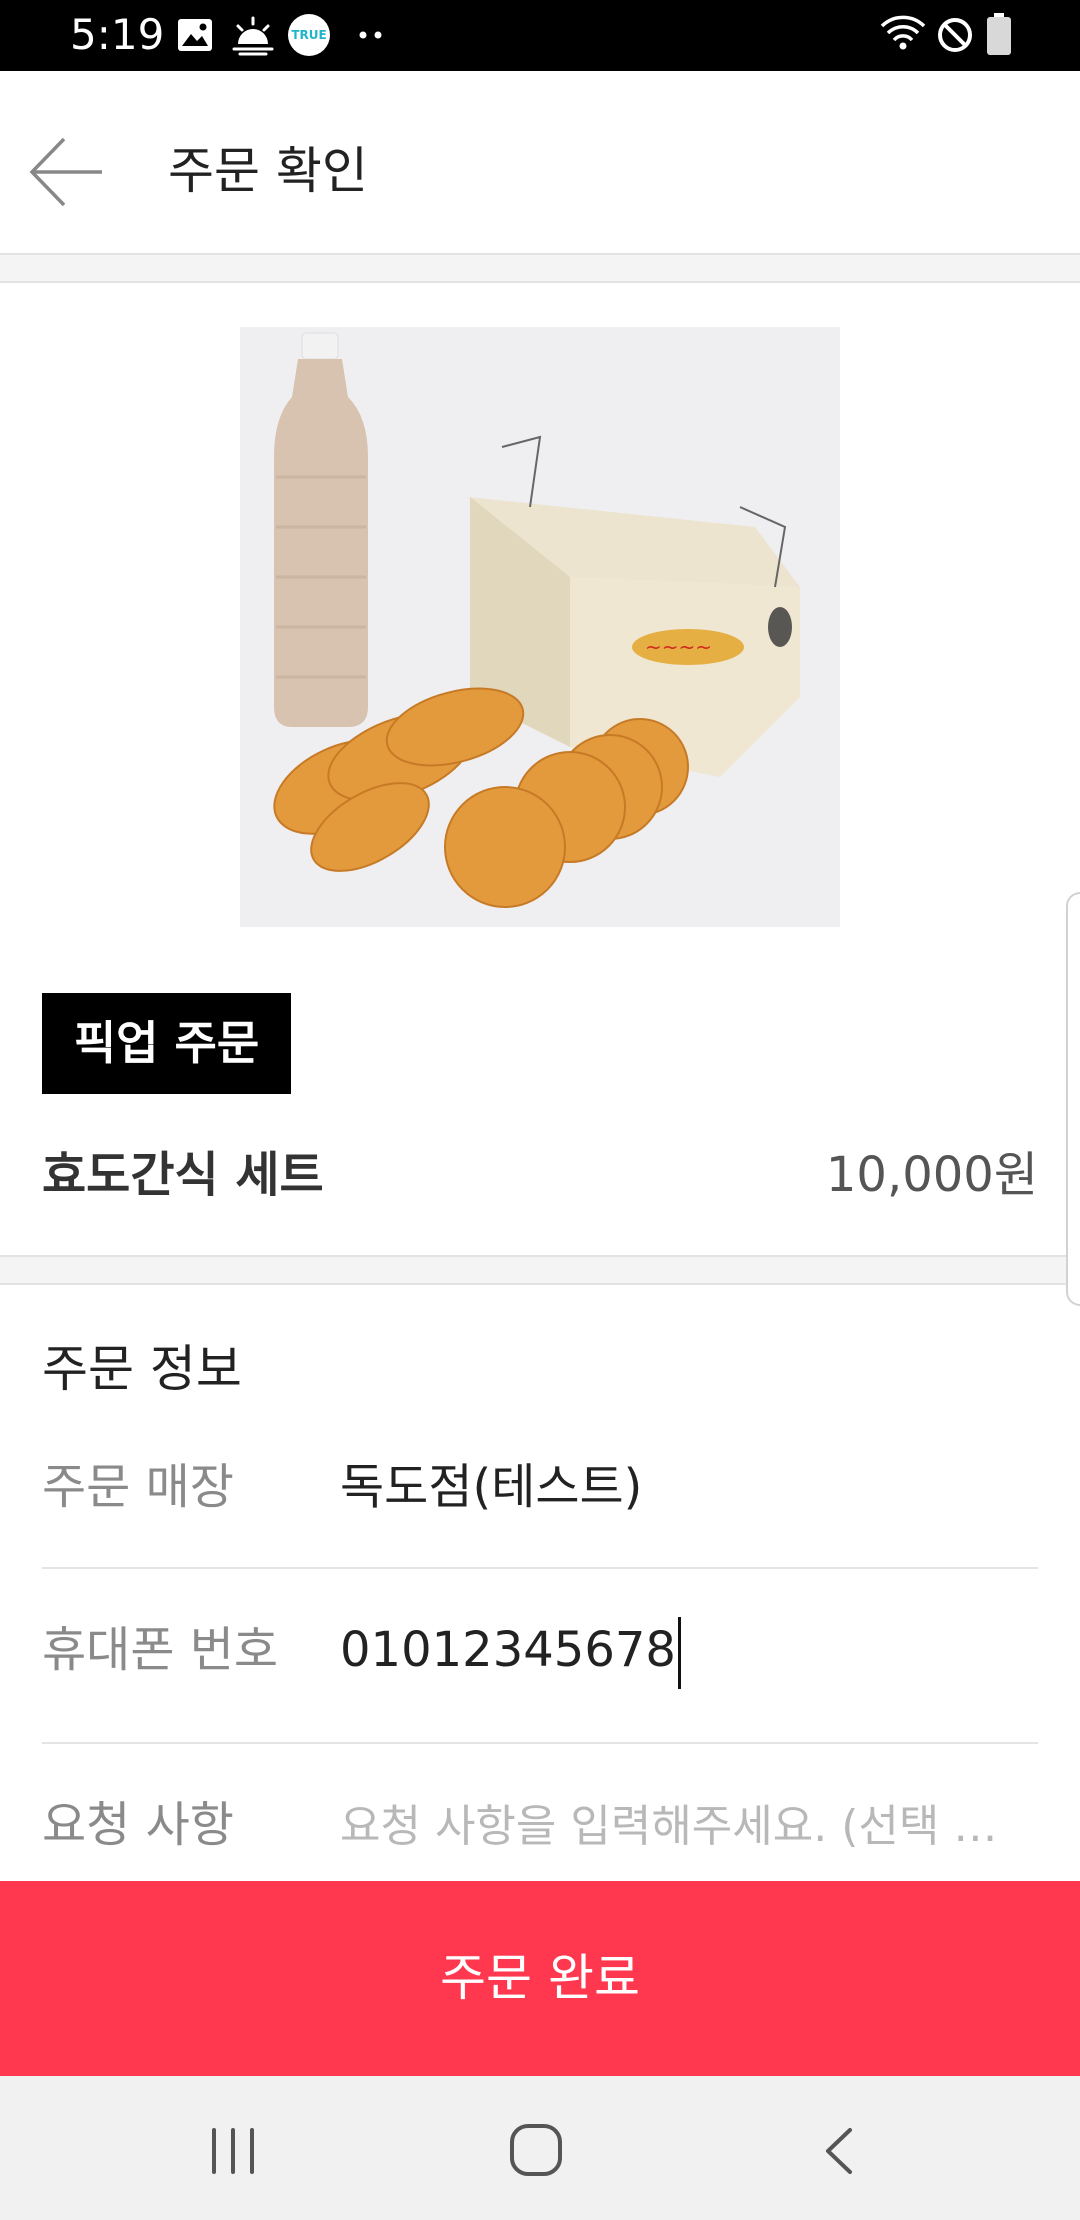 Image resolution: width=1080 pixels, height=2220 pixels. Describe the element at coordinates (233, 2151) in the screenshot. I see `recent-apps-icon` at that location.